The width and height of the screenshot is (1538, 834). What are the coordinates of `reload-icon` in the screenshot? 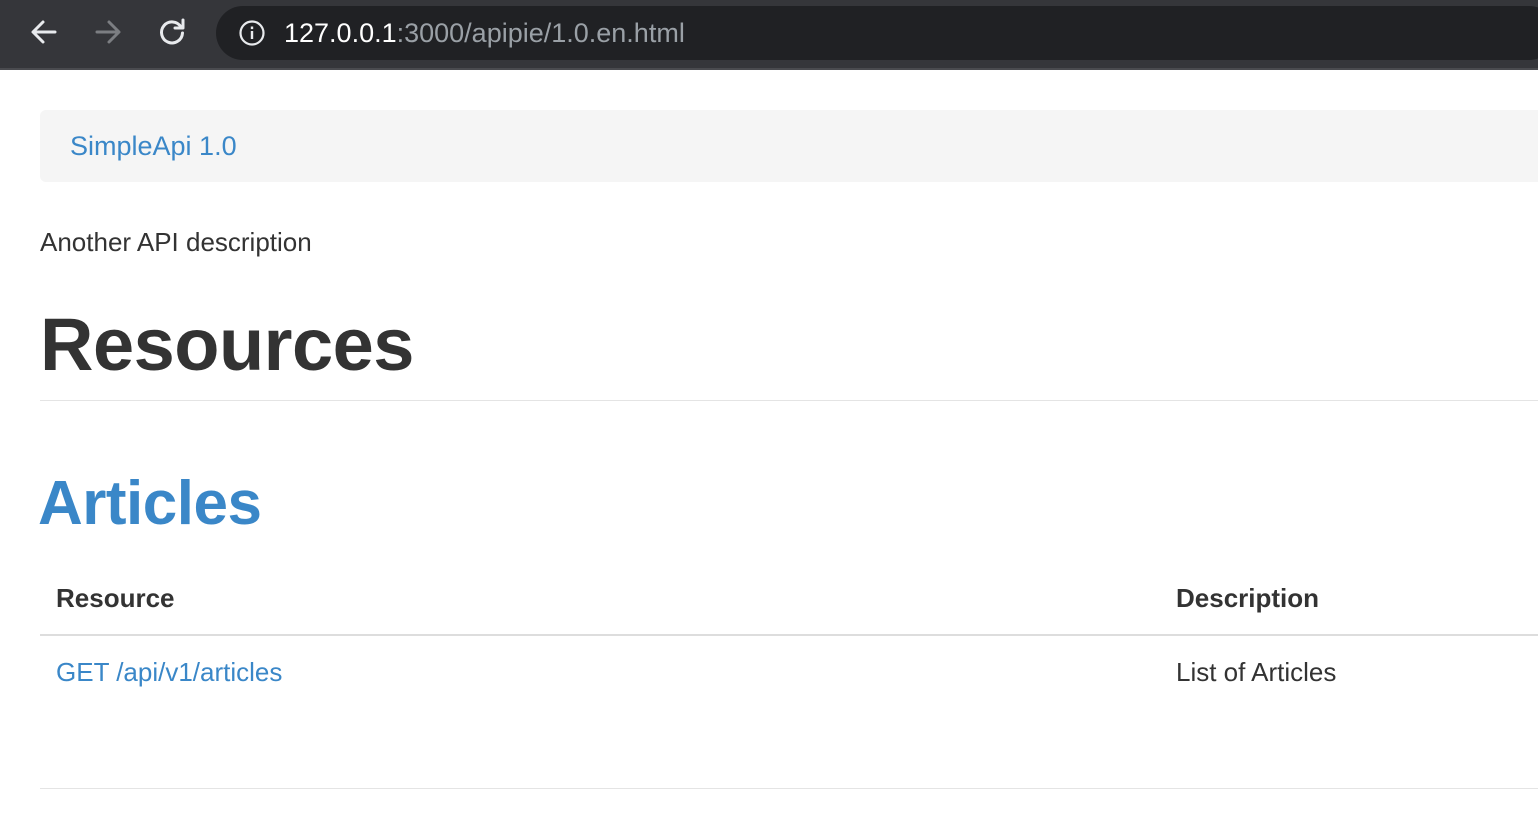 It's located at (172, 31).